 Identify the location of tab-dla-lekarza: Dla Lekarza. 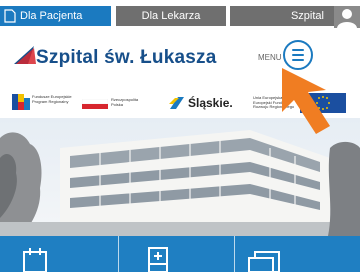
(171, 16).